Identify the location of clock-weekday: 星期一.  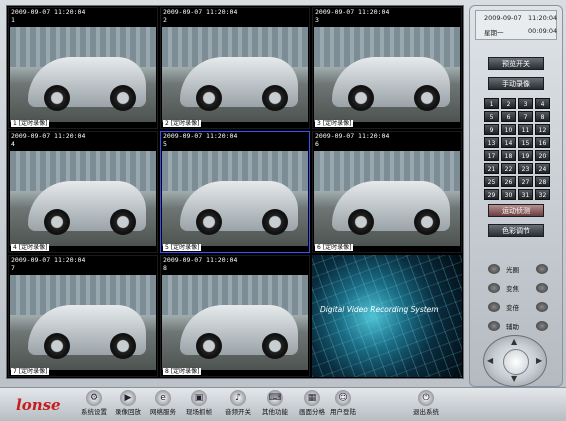
(494, 33).